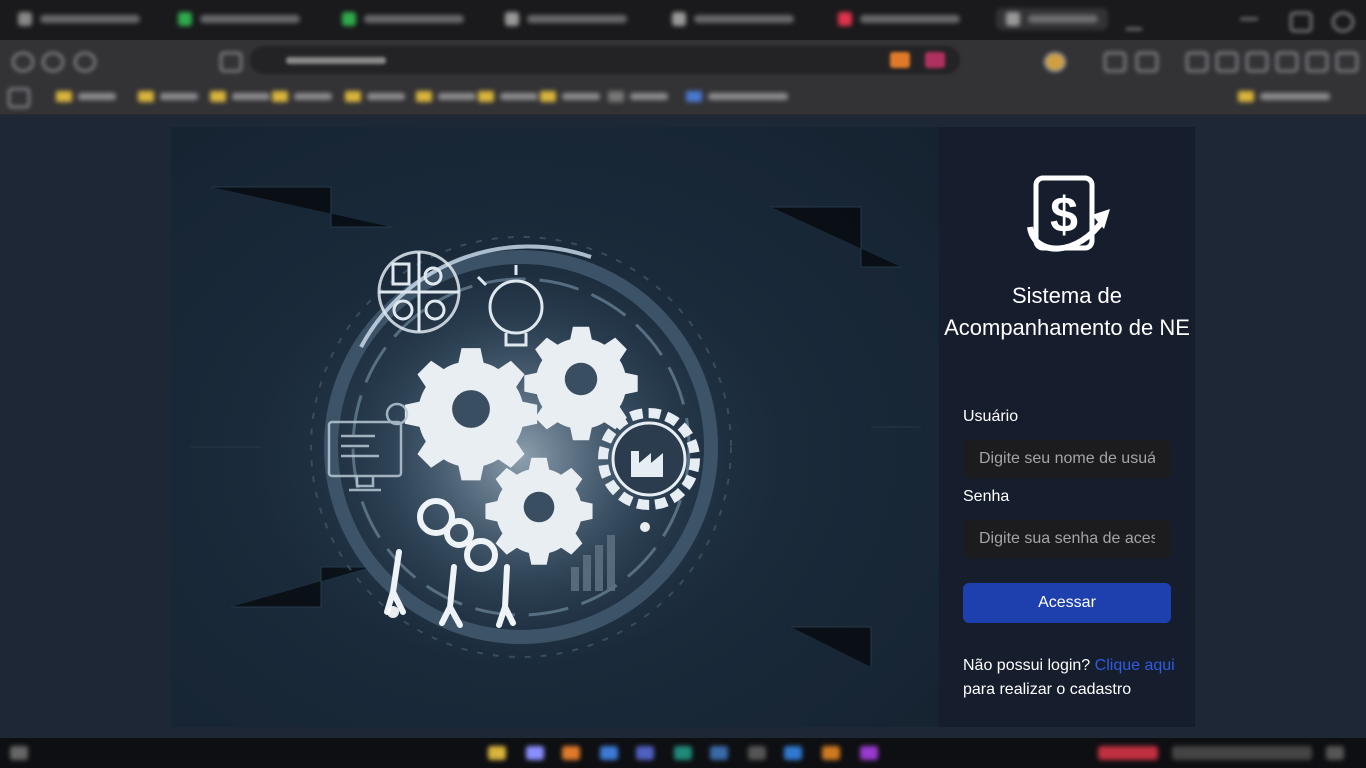  I want to click on os-taskbar, so click(683, 753).